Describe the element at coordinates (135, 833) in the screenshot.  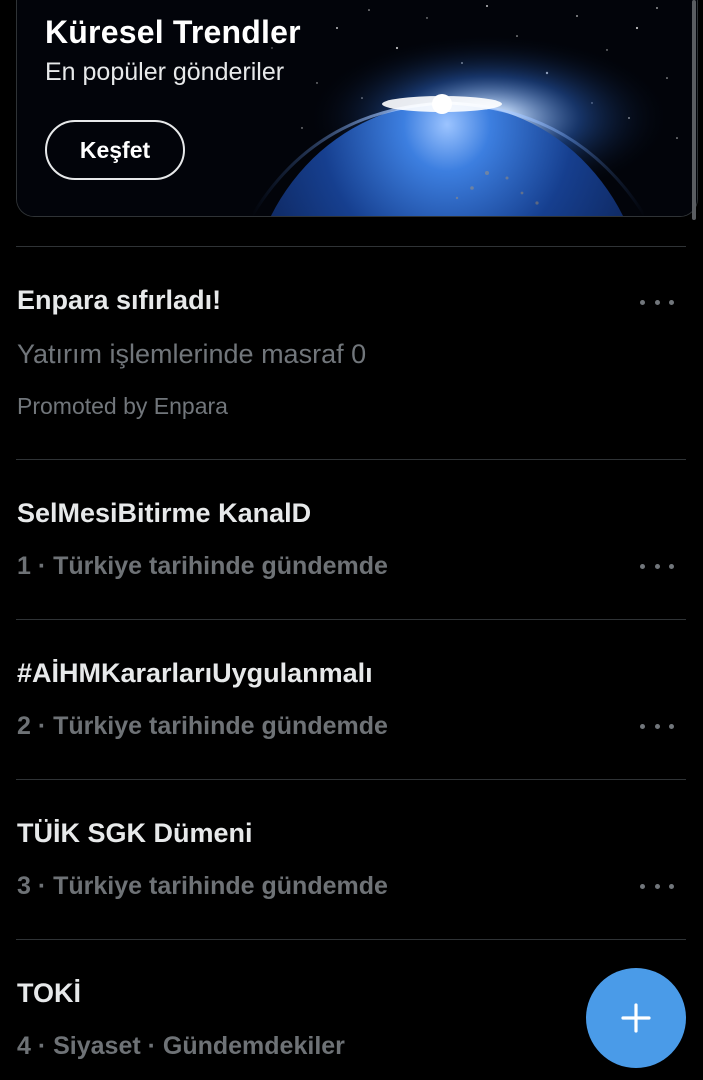
I see `trend-title: TÜİK SGK Dümeni` at that location.